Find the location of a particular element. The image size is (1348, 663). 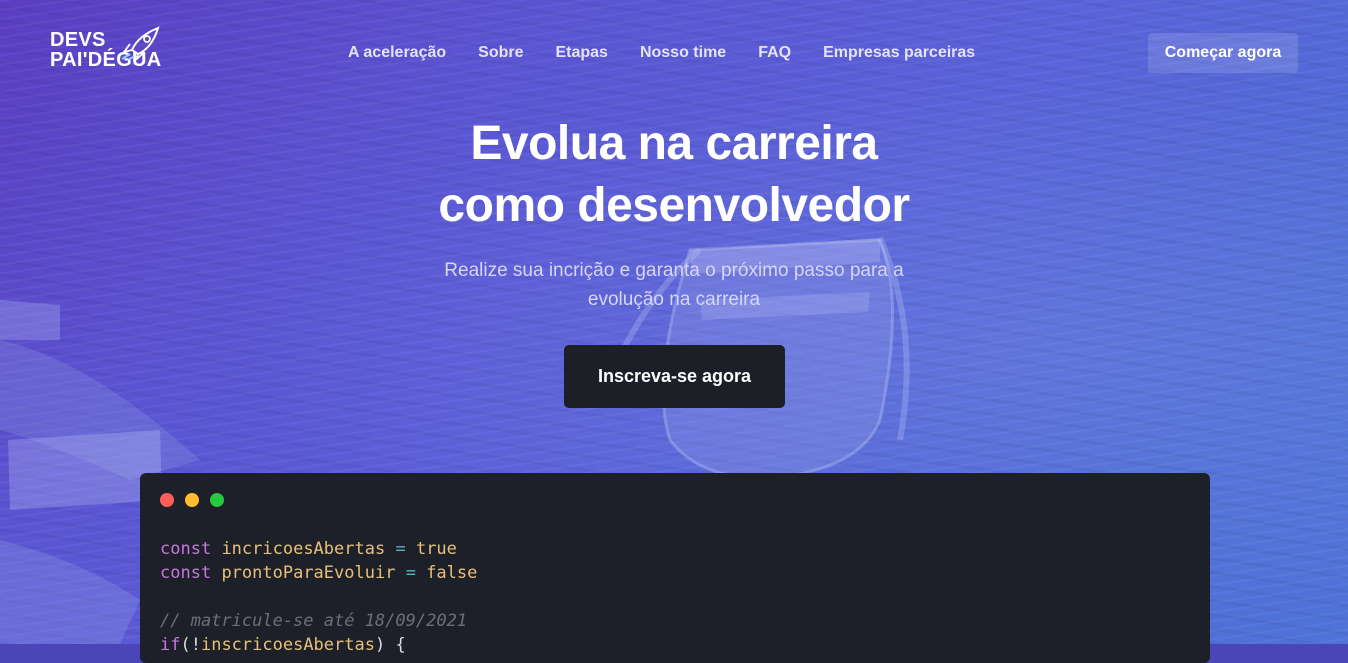

code-punctuation: (! is located at coordinates (190, 645).